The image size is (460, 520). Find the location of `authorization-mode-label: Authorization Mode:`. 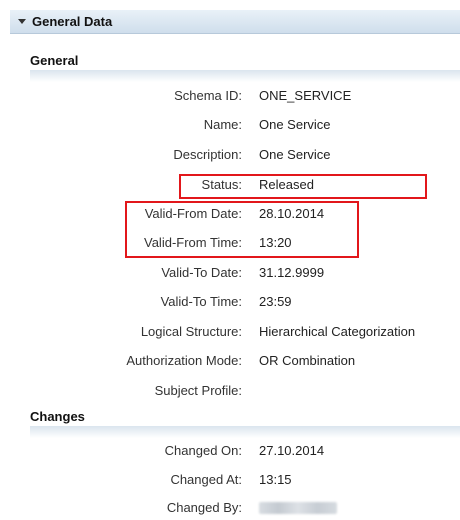

authorization-mode-label: Authorization Mode: is located at coordinates (184, 360).